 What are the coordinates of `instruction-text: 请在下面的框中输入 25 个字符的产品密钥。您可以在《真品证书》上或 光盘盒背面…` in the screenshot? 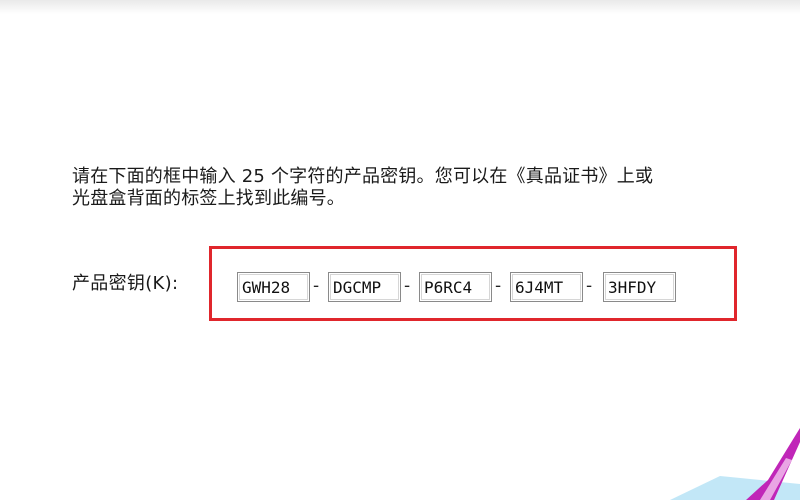 It's located at (436, 188).